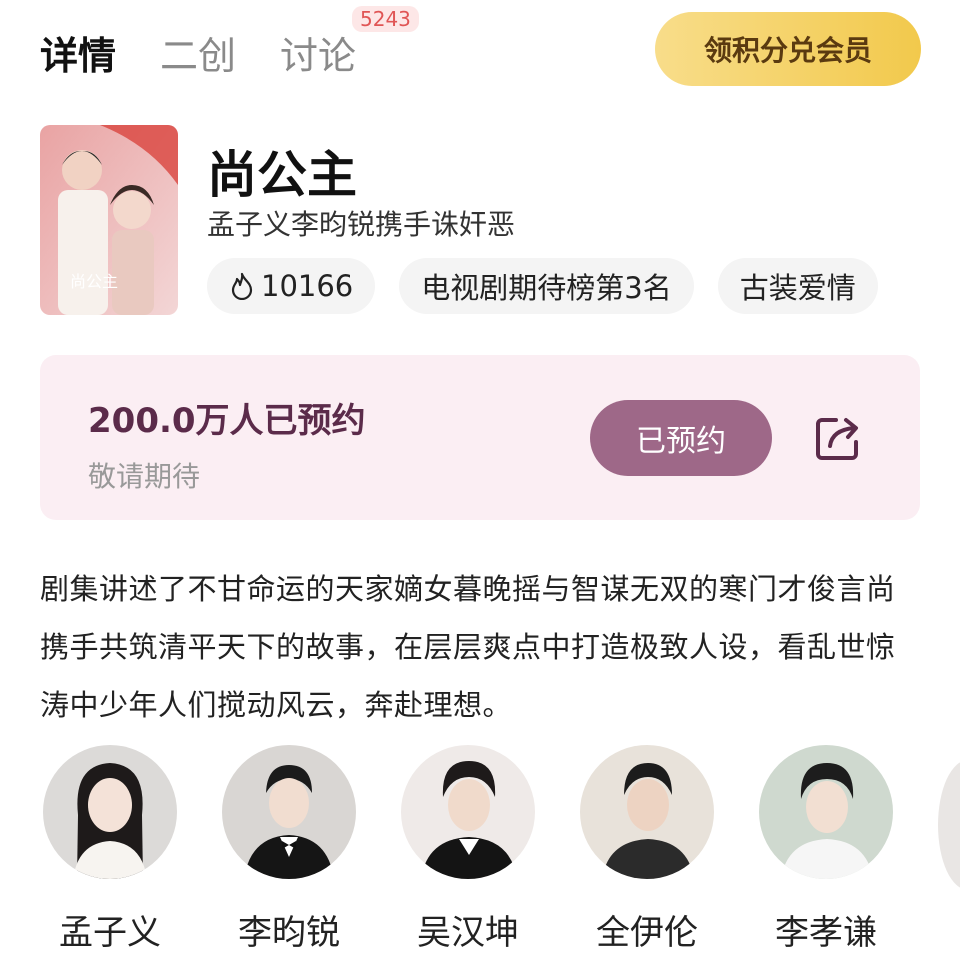  What do you see at coordinates (788, 49) in the screenshot?
I see `redeem-vip-button: 领积分兑会员` at bounding box center [788, 49].